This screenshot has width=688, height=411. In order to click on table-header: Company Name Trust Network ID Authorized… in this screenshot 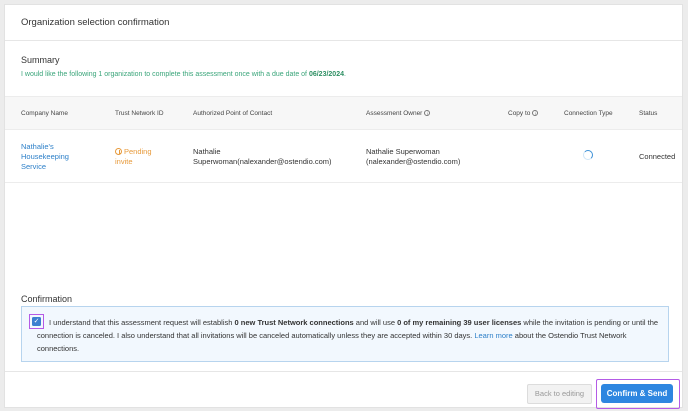, I will do `click(343, 113)`.